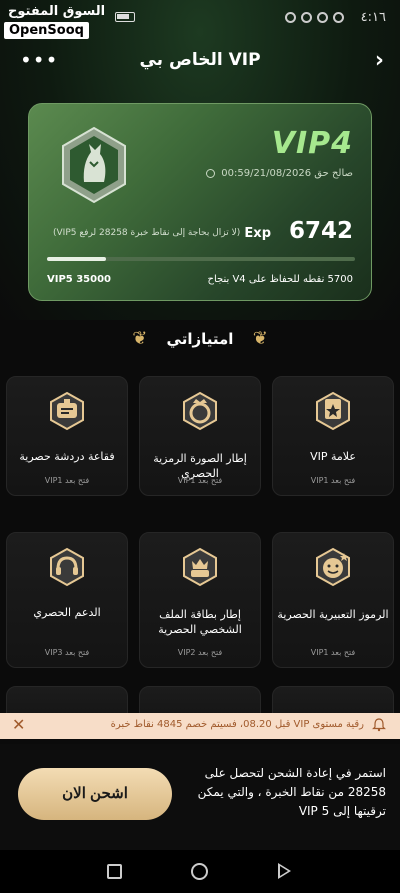 The width and height of the screenshot is (400, 893). I want to click on tile-title: إطار بطاقة الملف الشخصي الحصرية, so click(200, 622).